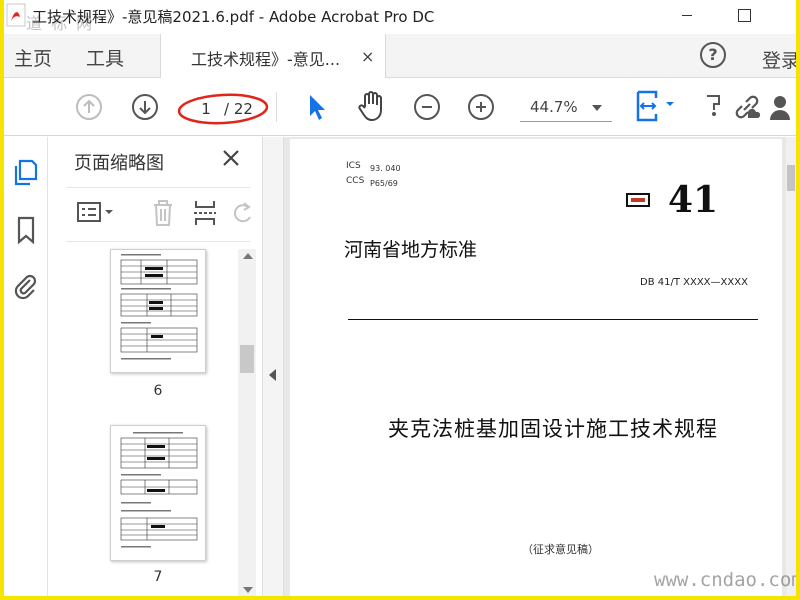 The width and height of the screenshot is (800, 600). I want to click on plus-circle-icon, so click(481, 107).